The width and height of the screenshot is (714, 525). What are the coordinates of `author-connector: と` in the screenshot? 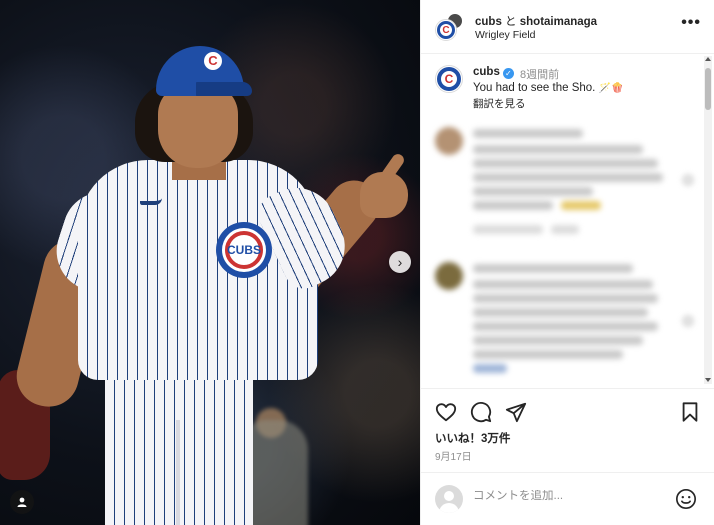 It's located at (511, 22).